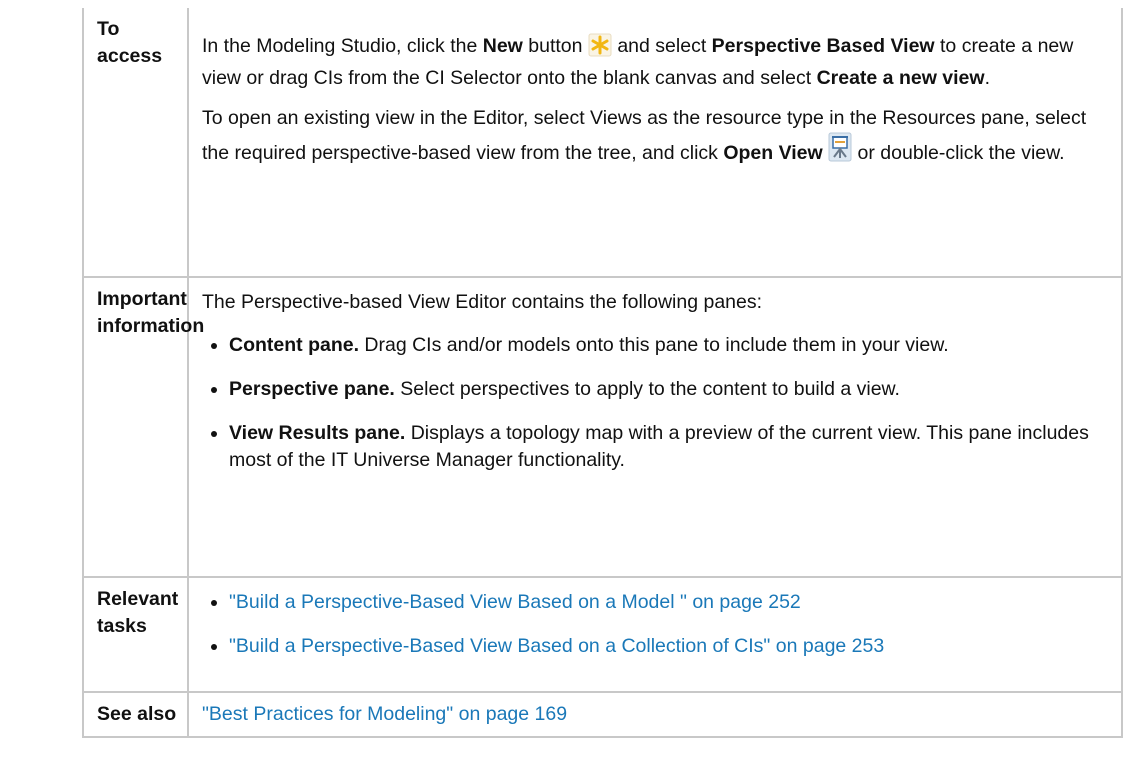 Image resolution: width=1123 pixels, height=774 pixels. What do you see at coordinates (840, 151) in the screenshot?
I see `open-view-icon` at bounding box center [840, 151].